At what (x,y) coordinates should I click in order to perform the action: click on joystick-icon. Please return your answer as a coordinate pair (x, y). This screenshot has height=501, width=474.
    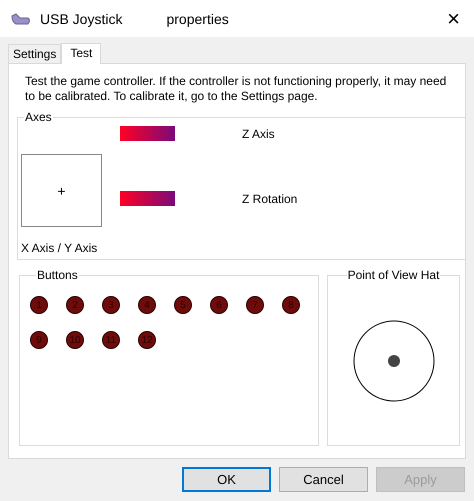
    Looking at the image, I should click on (21, 19).